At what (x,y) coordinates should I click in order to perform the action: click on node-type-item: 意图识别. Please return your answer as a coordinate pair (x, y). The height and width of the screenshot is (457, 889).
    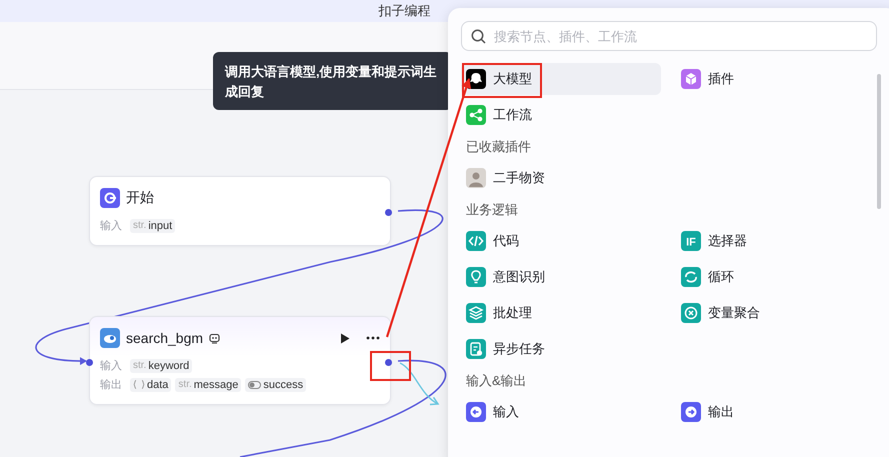
    Looking at the image, I should click on (561, 277).